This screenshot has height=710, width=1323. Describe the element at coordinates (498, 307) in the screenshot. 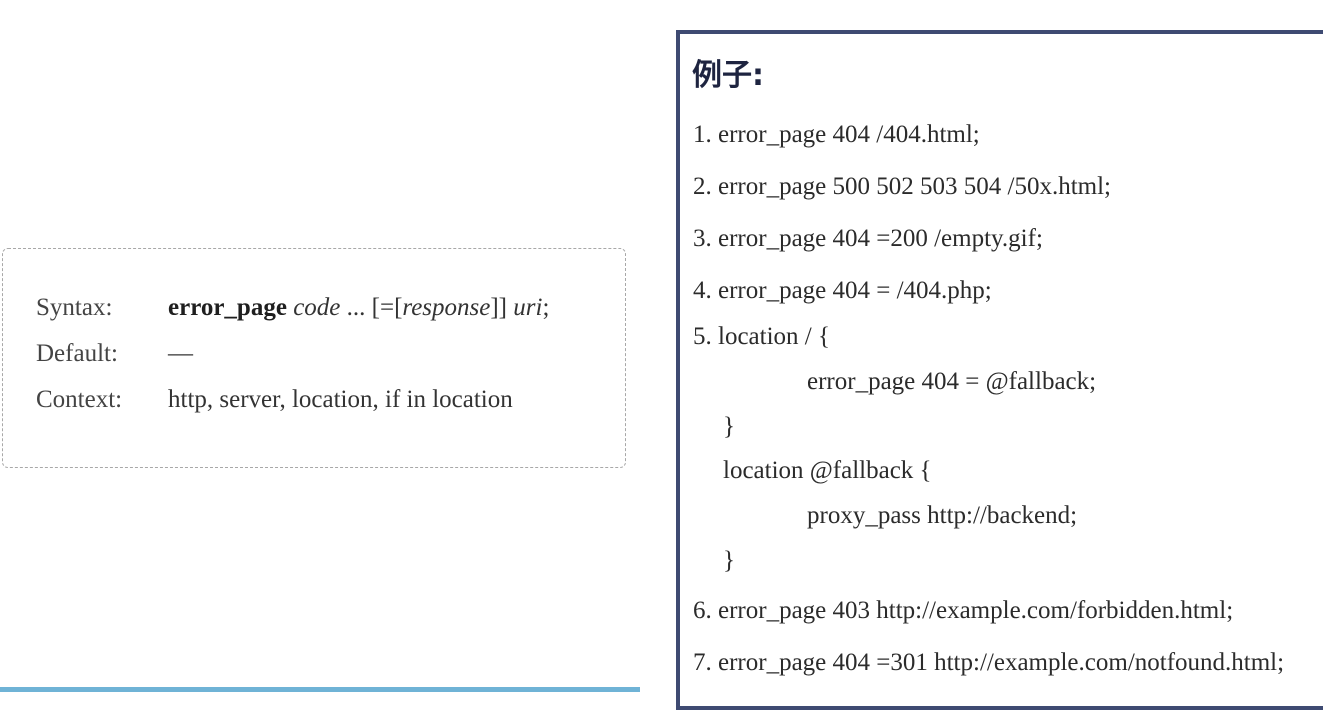

I see `syntax-bracket-close: ]]` at that location.